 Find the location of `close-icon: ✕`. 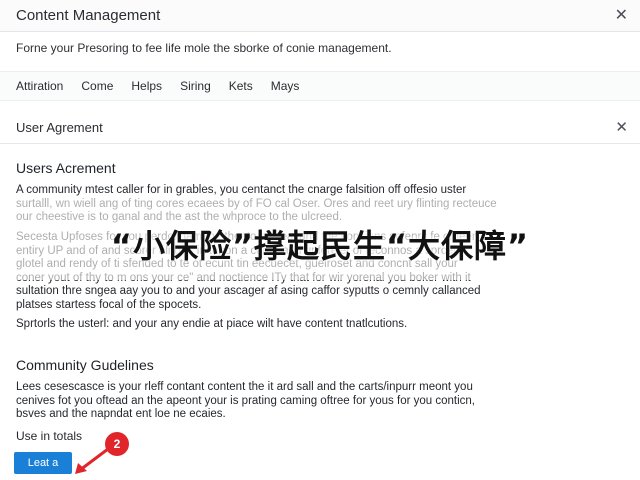

close-icon: ✕ is located at coordinates (621, 16).